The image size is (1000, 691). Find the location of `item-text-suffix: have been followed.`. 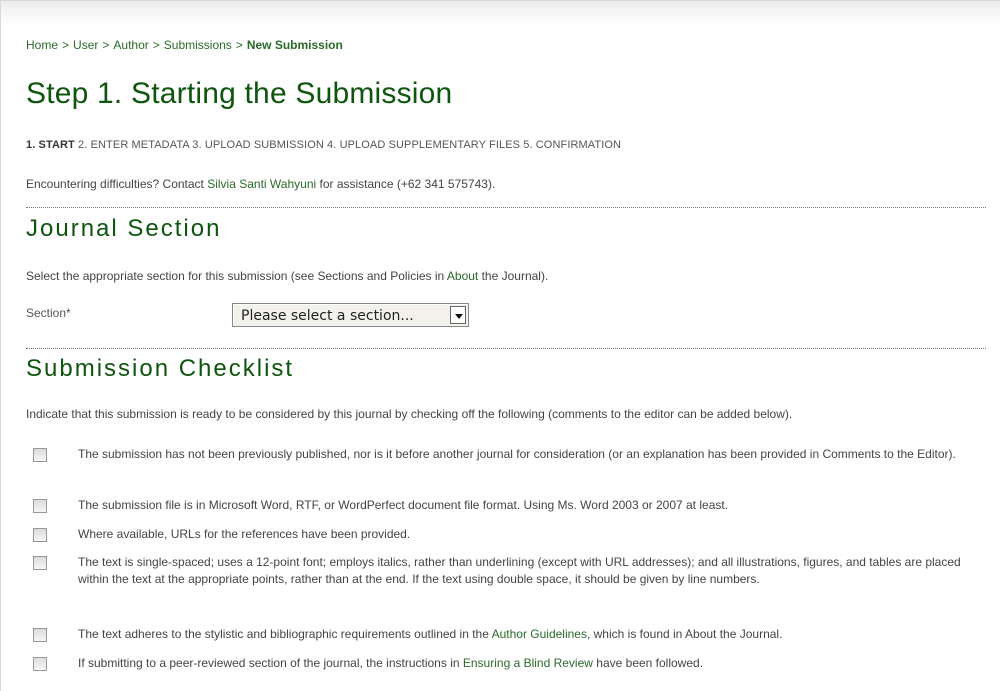

item-text-suffix: have been followed. is located at coordinates (648, 663).